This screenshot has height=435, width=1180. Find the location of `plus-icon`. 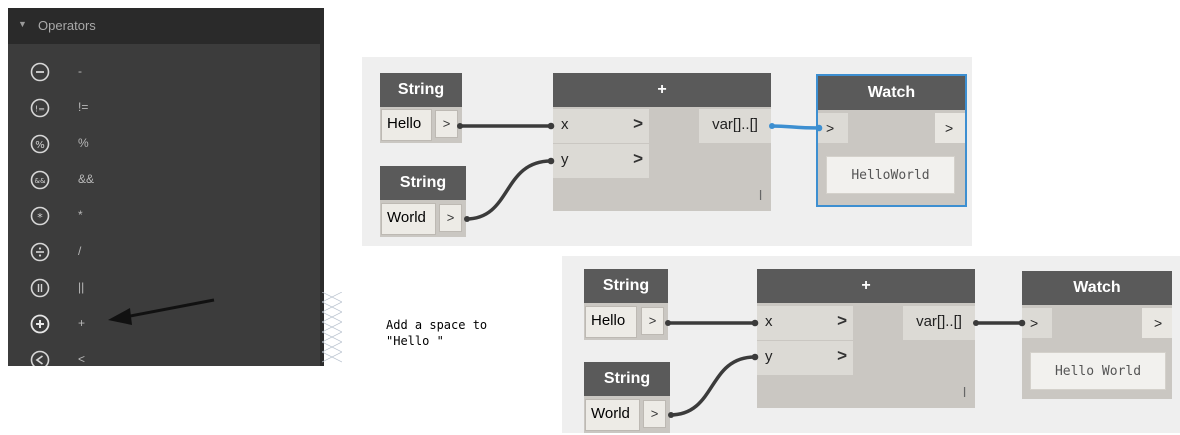

plus-icon is located at coordinates (40, 324).